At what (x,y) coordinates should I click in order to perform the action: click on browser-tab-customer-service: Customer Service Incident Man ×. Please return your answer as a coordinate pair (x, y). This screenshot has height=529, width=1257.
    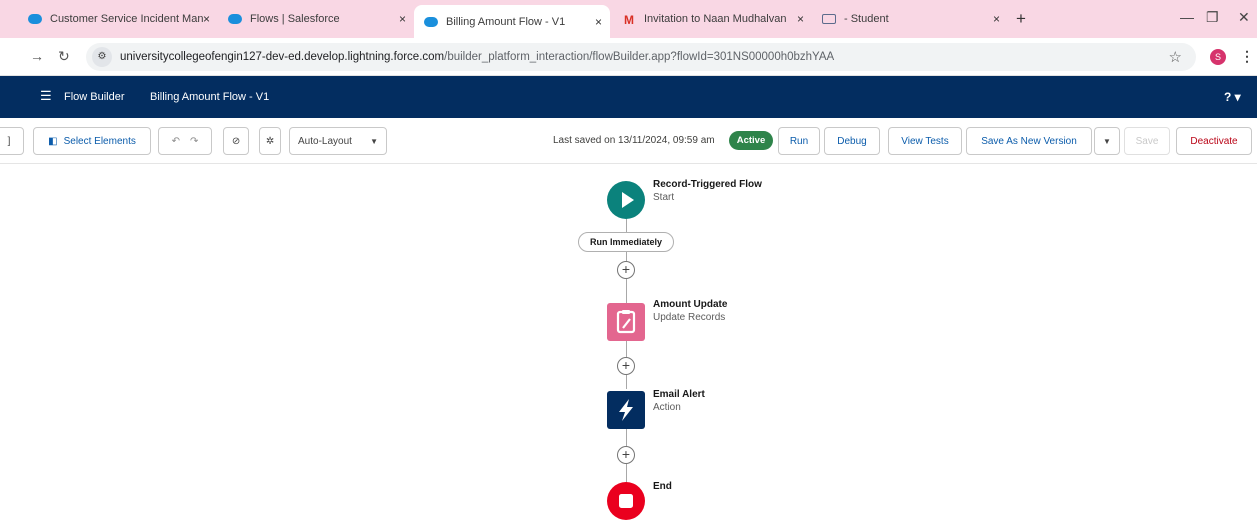
    Looking at the image, I should click on (118, 19).